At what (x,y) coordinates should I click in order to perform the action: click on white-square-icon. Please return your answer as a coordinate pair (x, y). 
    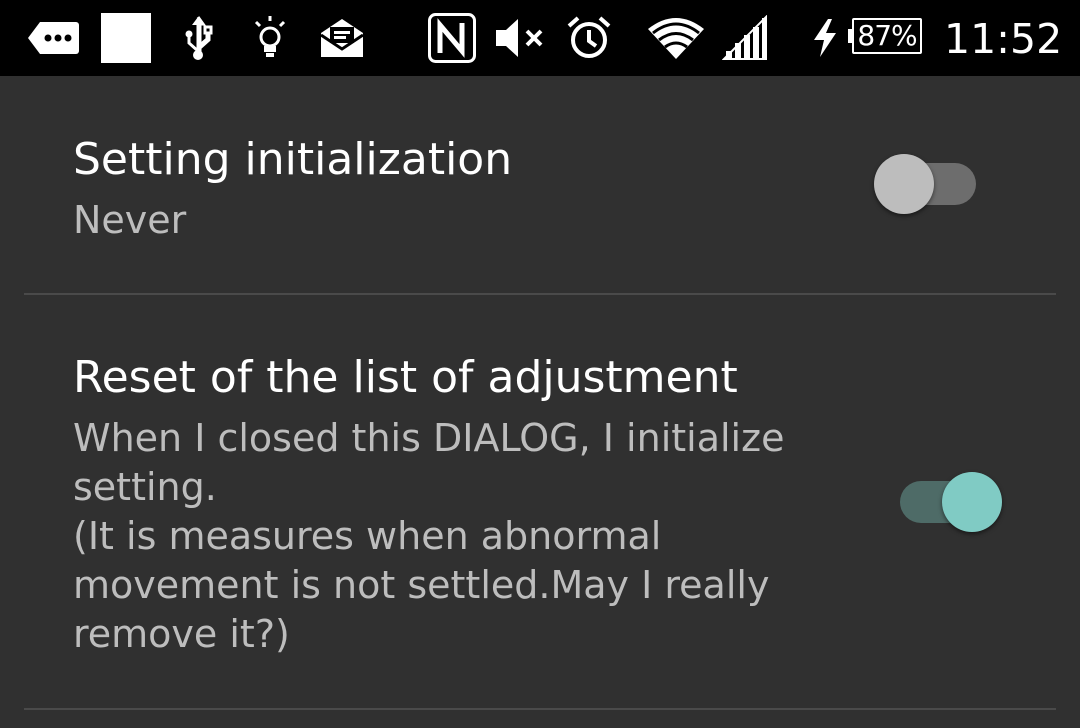
    Looking at the image, I should click on (126, 38).